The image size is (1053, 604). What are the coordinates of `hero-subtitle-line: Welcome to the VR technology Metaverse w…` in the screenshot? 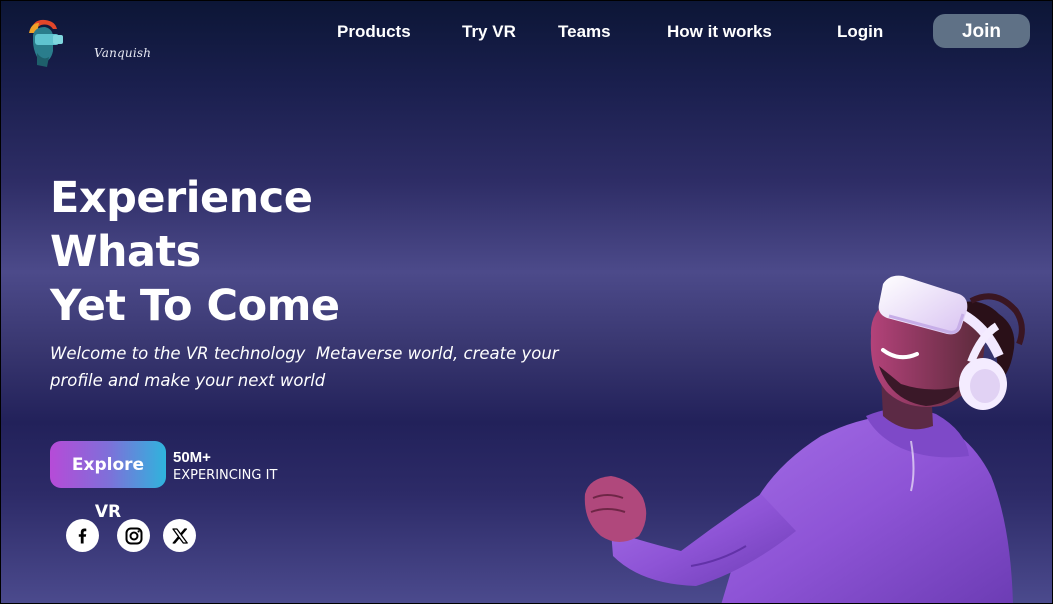 It's located at (304, 353).